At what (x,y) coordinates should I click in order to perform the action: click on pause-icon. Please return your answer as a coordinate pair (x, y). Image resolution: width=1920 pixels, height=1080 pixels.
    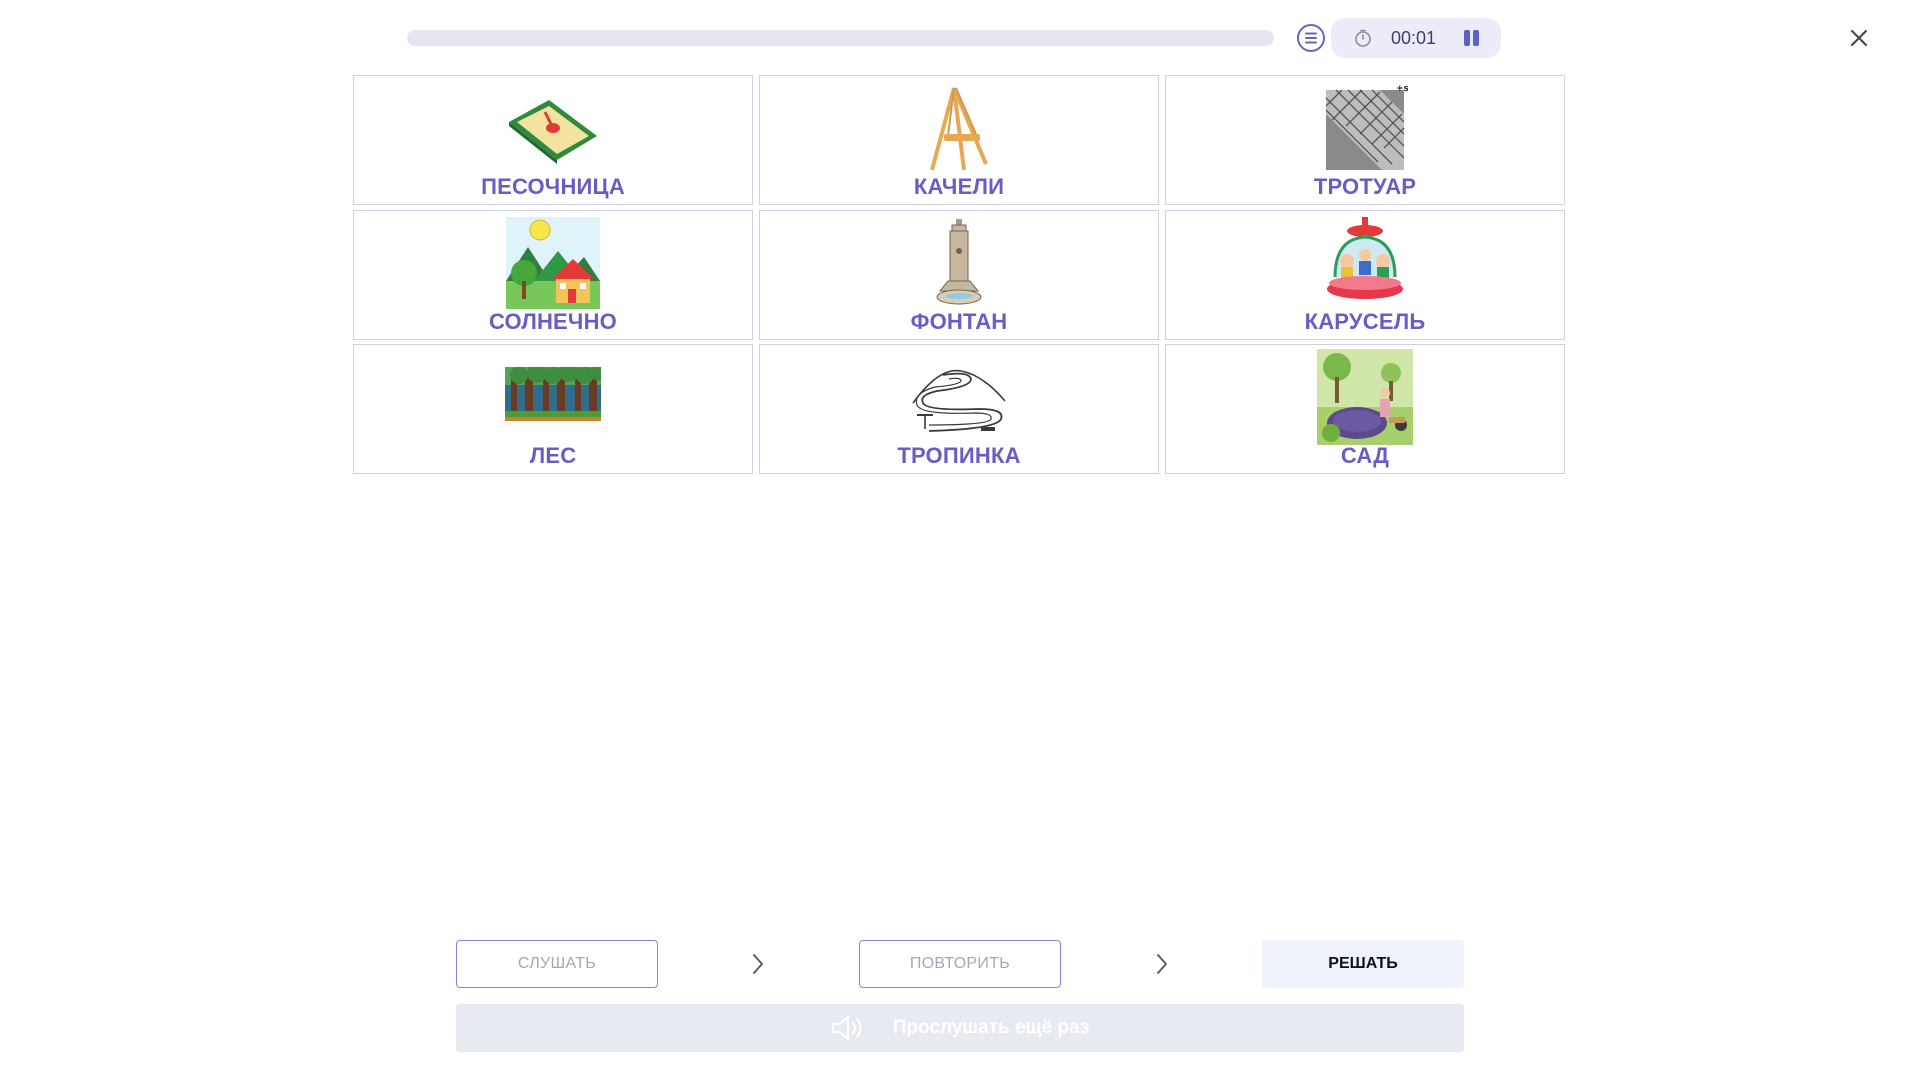
    Looking at the image, I should click on (1467, 38).